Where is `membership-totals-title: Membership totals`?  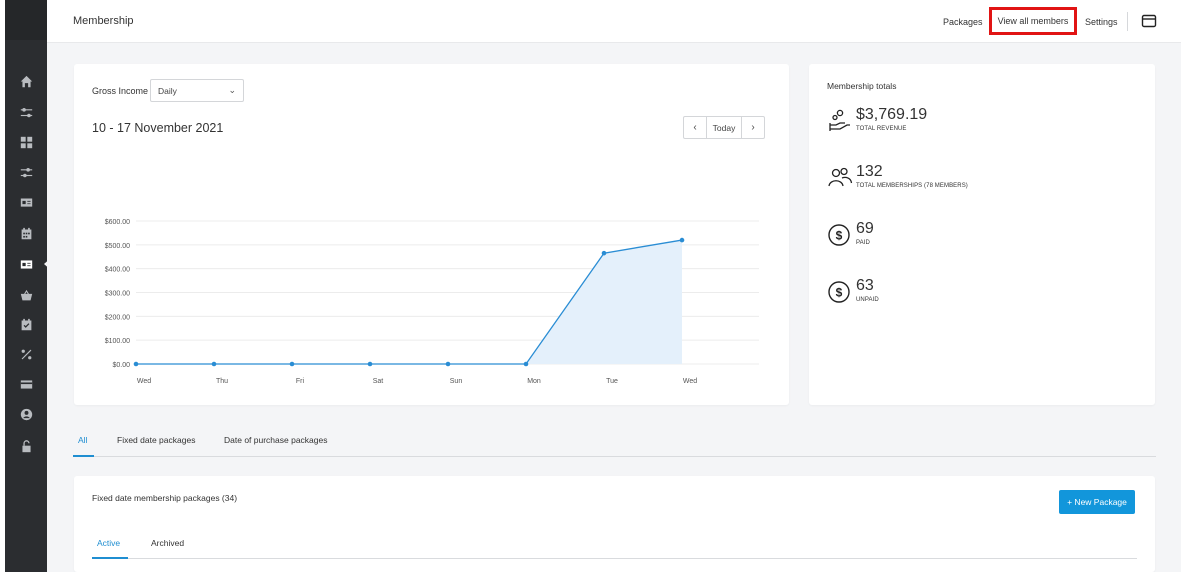
membership-totals-title: Membership totals is located at coordinates (862, 86).